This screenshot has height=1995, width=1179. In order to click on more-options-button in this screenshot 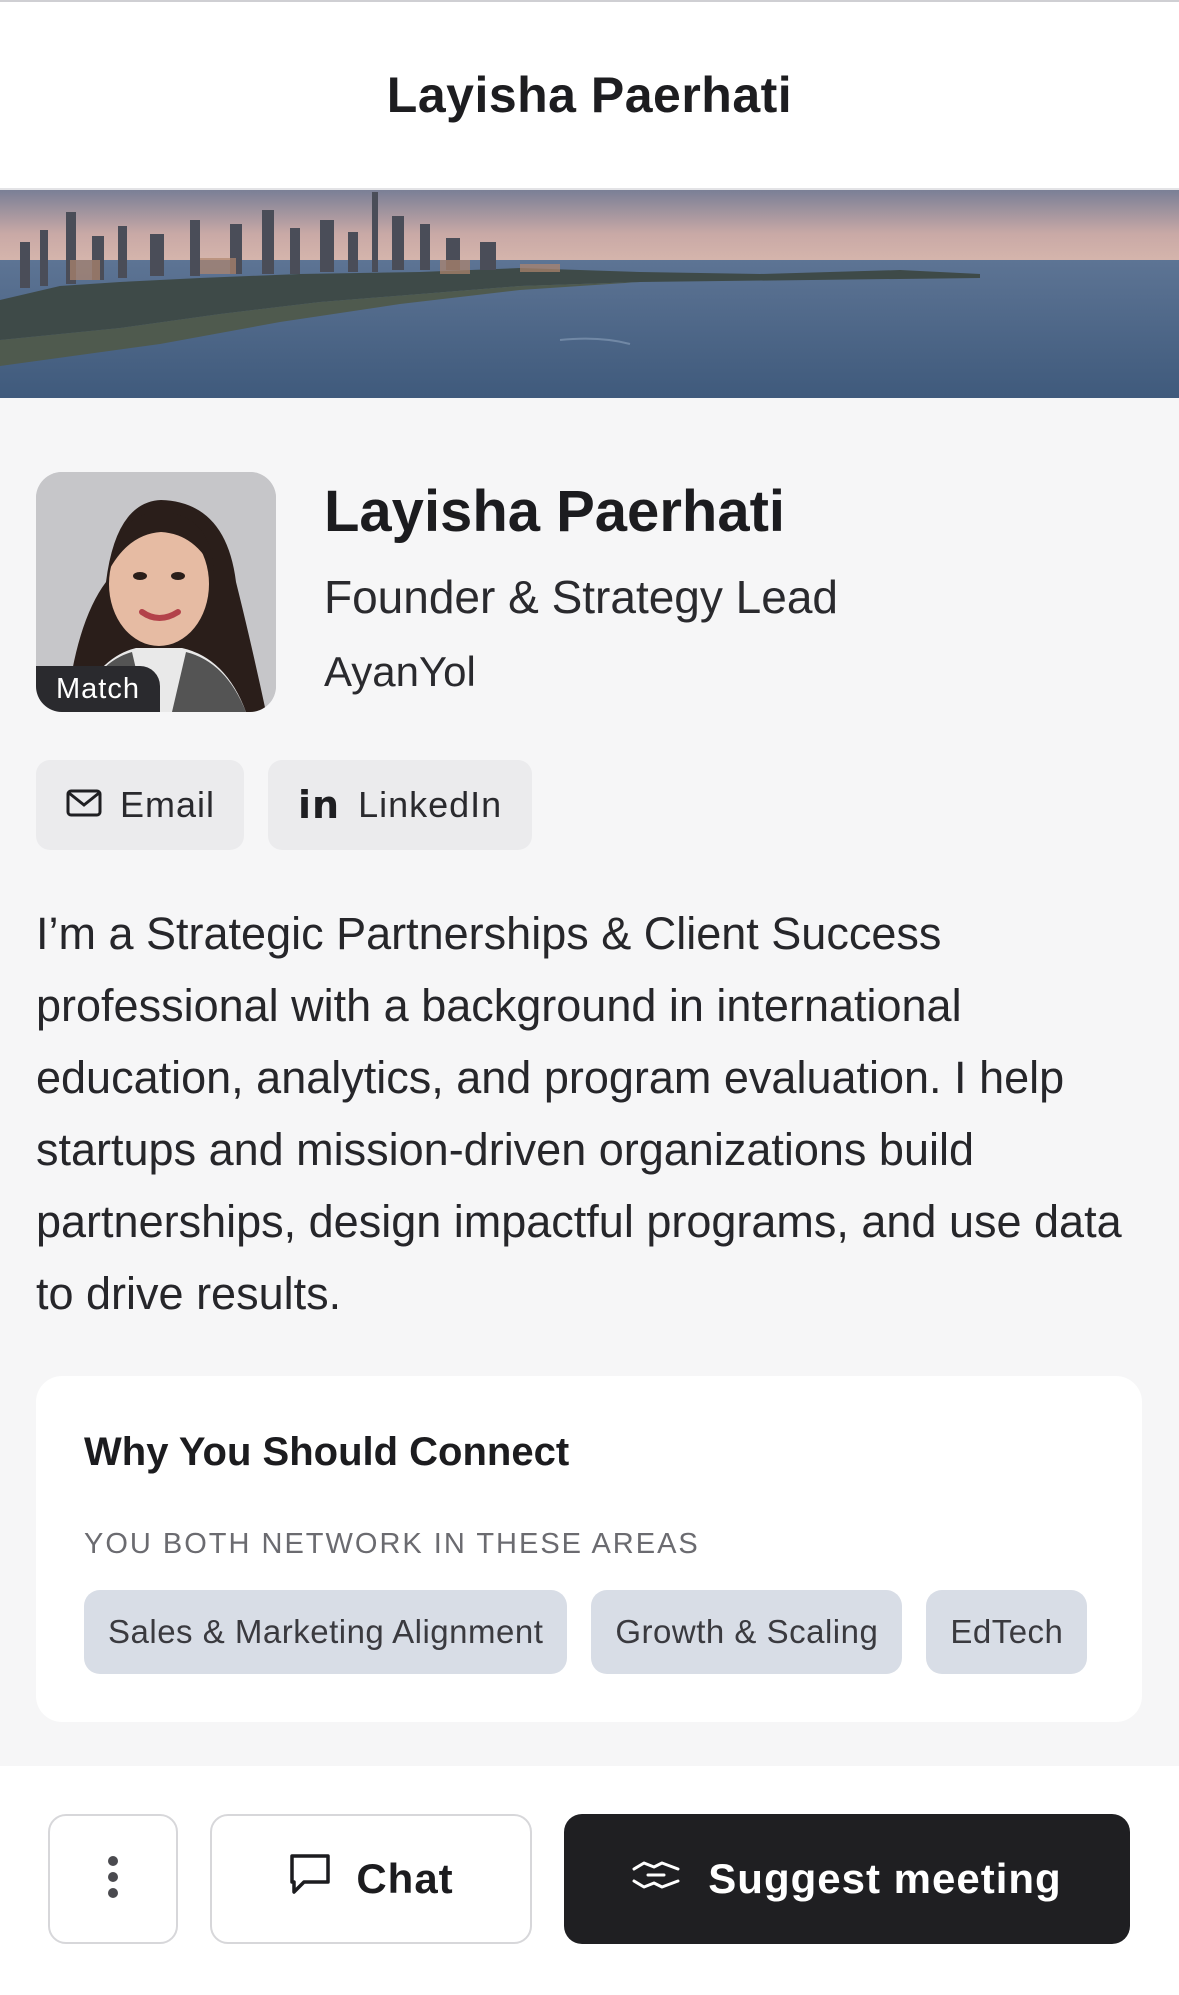, I will do `click(113, 1879)`.